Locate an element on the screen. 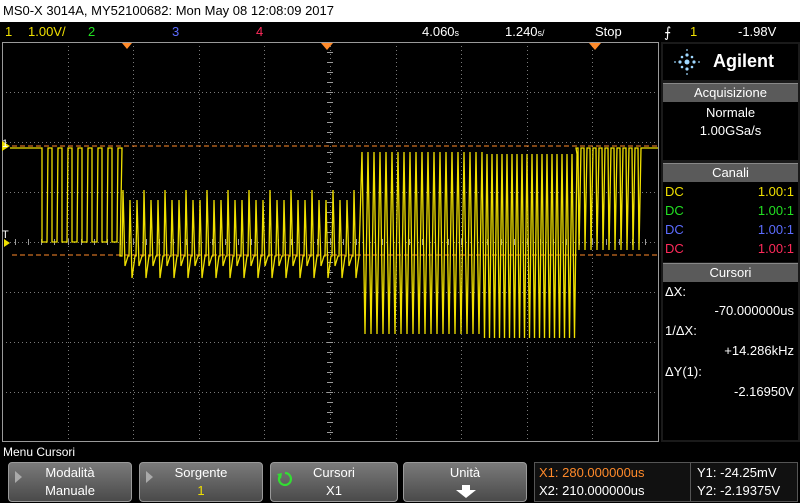 Image resolution: width=800 pixels, height=503 pixels. channel-4-probe: 1.00:1 is located at coordinates (775, 248).